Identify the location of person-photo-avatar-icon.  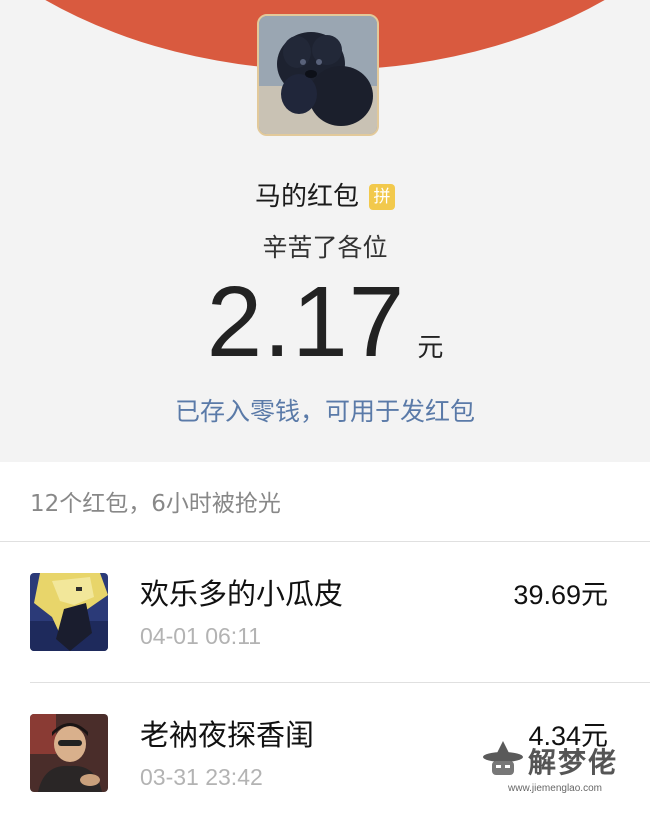
(69, 753).